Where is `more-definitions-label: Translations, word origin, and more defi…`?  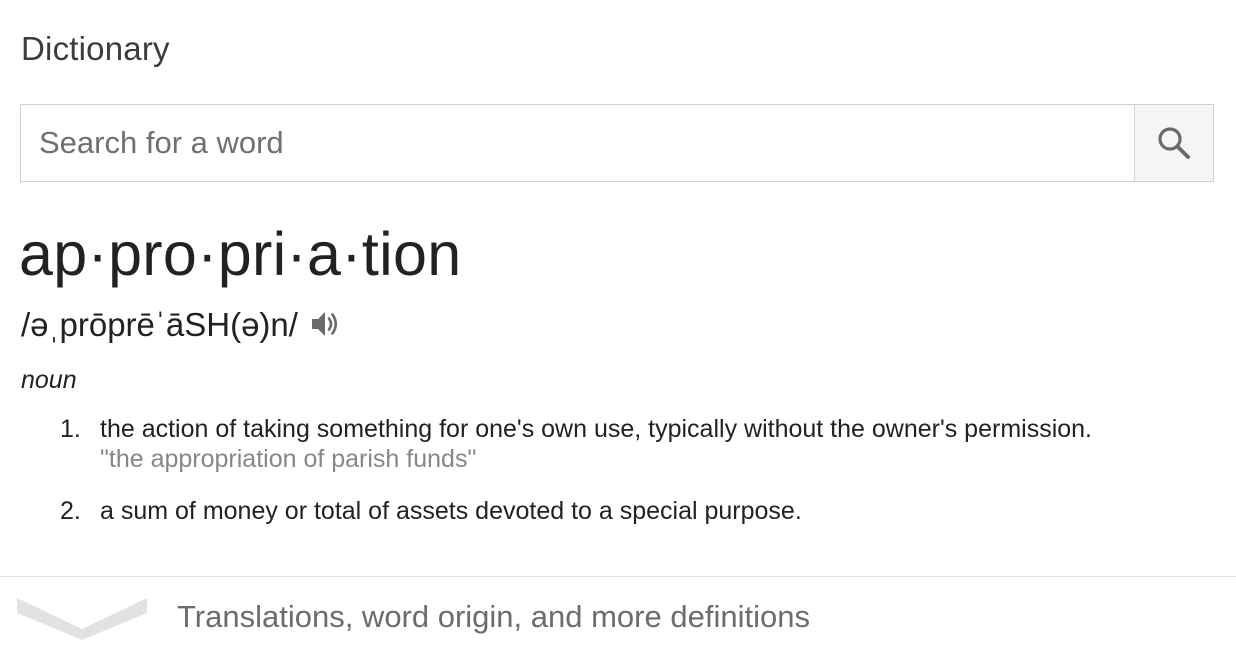 more-definitions-label: Translations, word origin, and more defi… is located at coordinates (493, 616).